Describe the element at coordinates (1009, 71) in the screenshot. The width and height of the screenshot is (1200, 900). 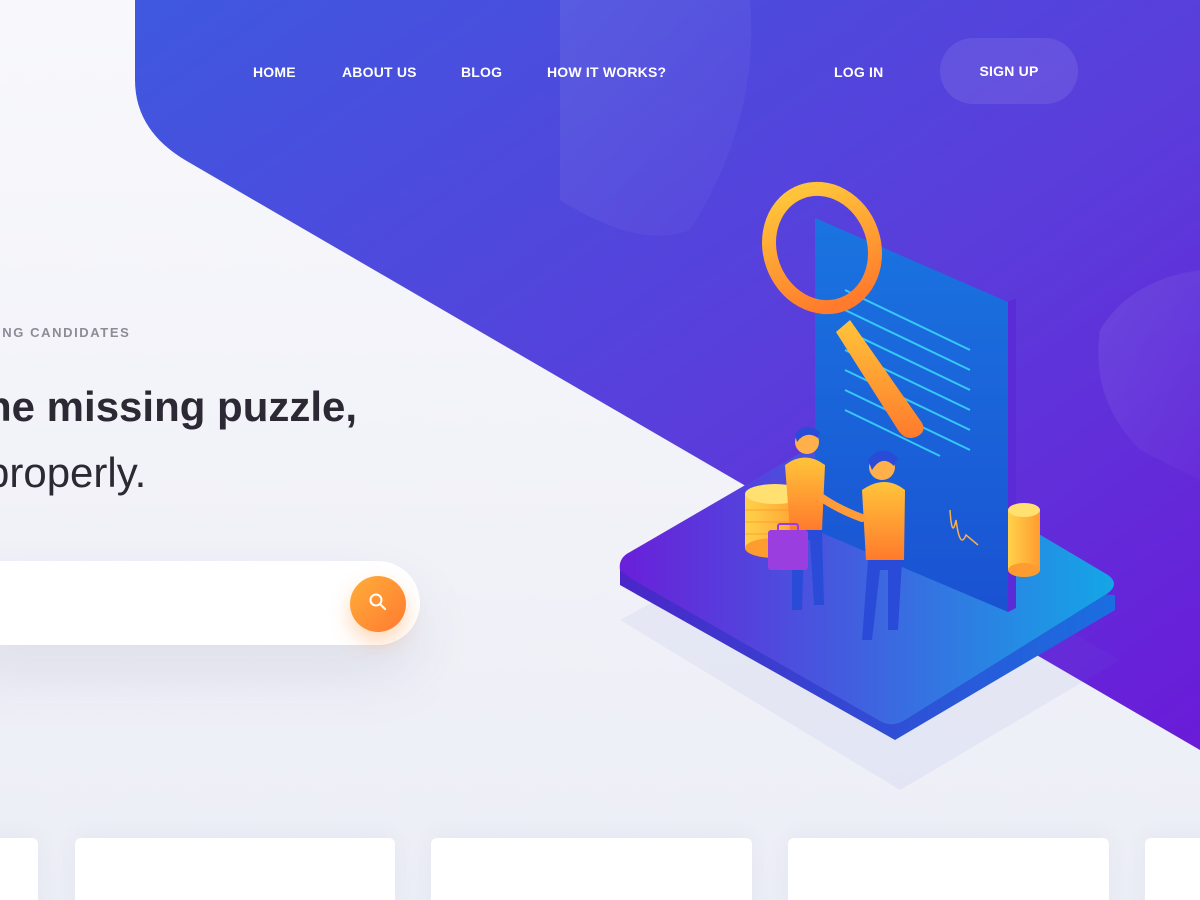
I see `signup-button: SIGN UP` at that location.